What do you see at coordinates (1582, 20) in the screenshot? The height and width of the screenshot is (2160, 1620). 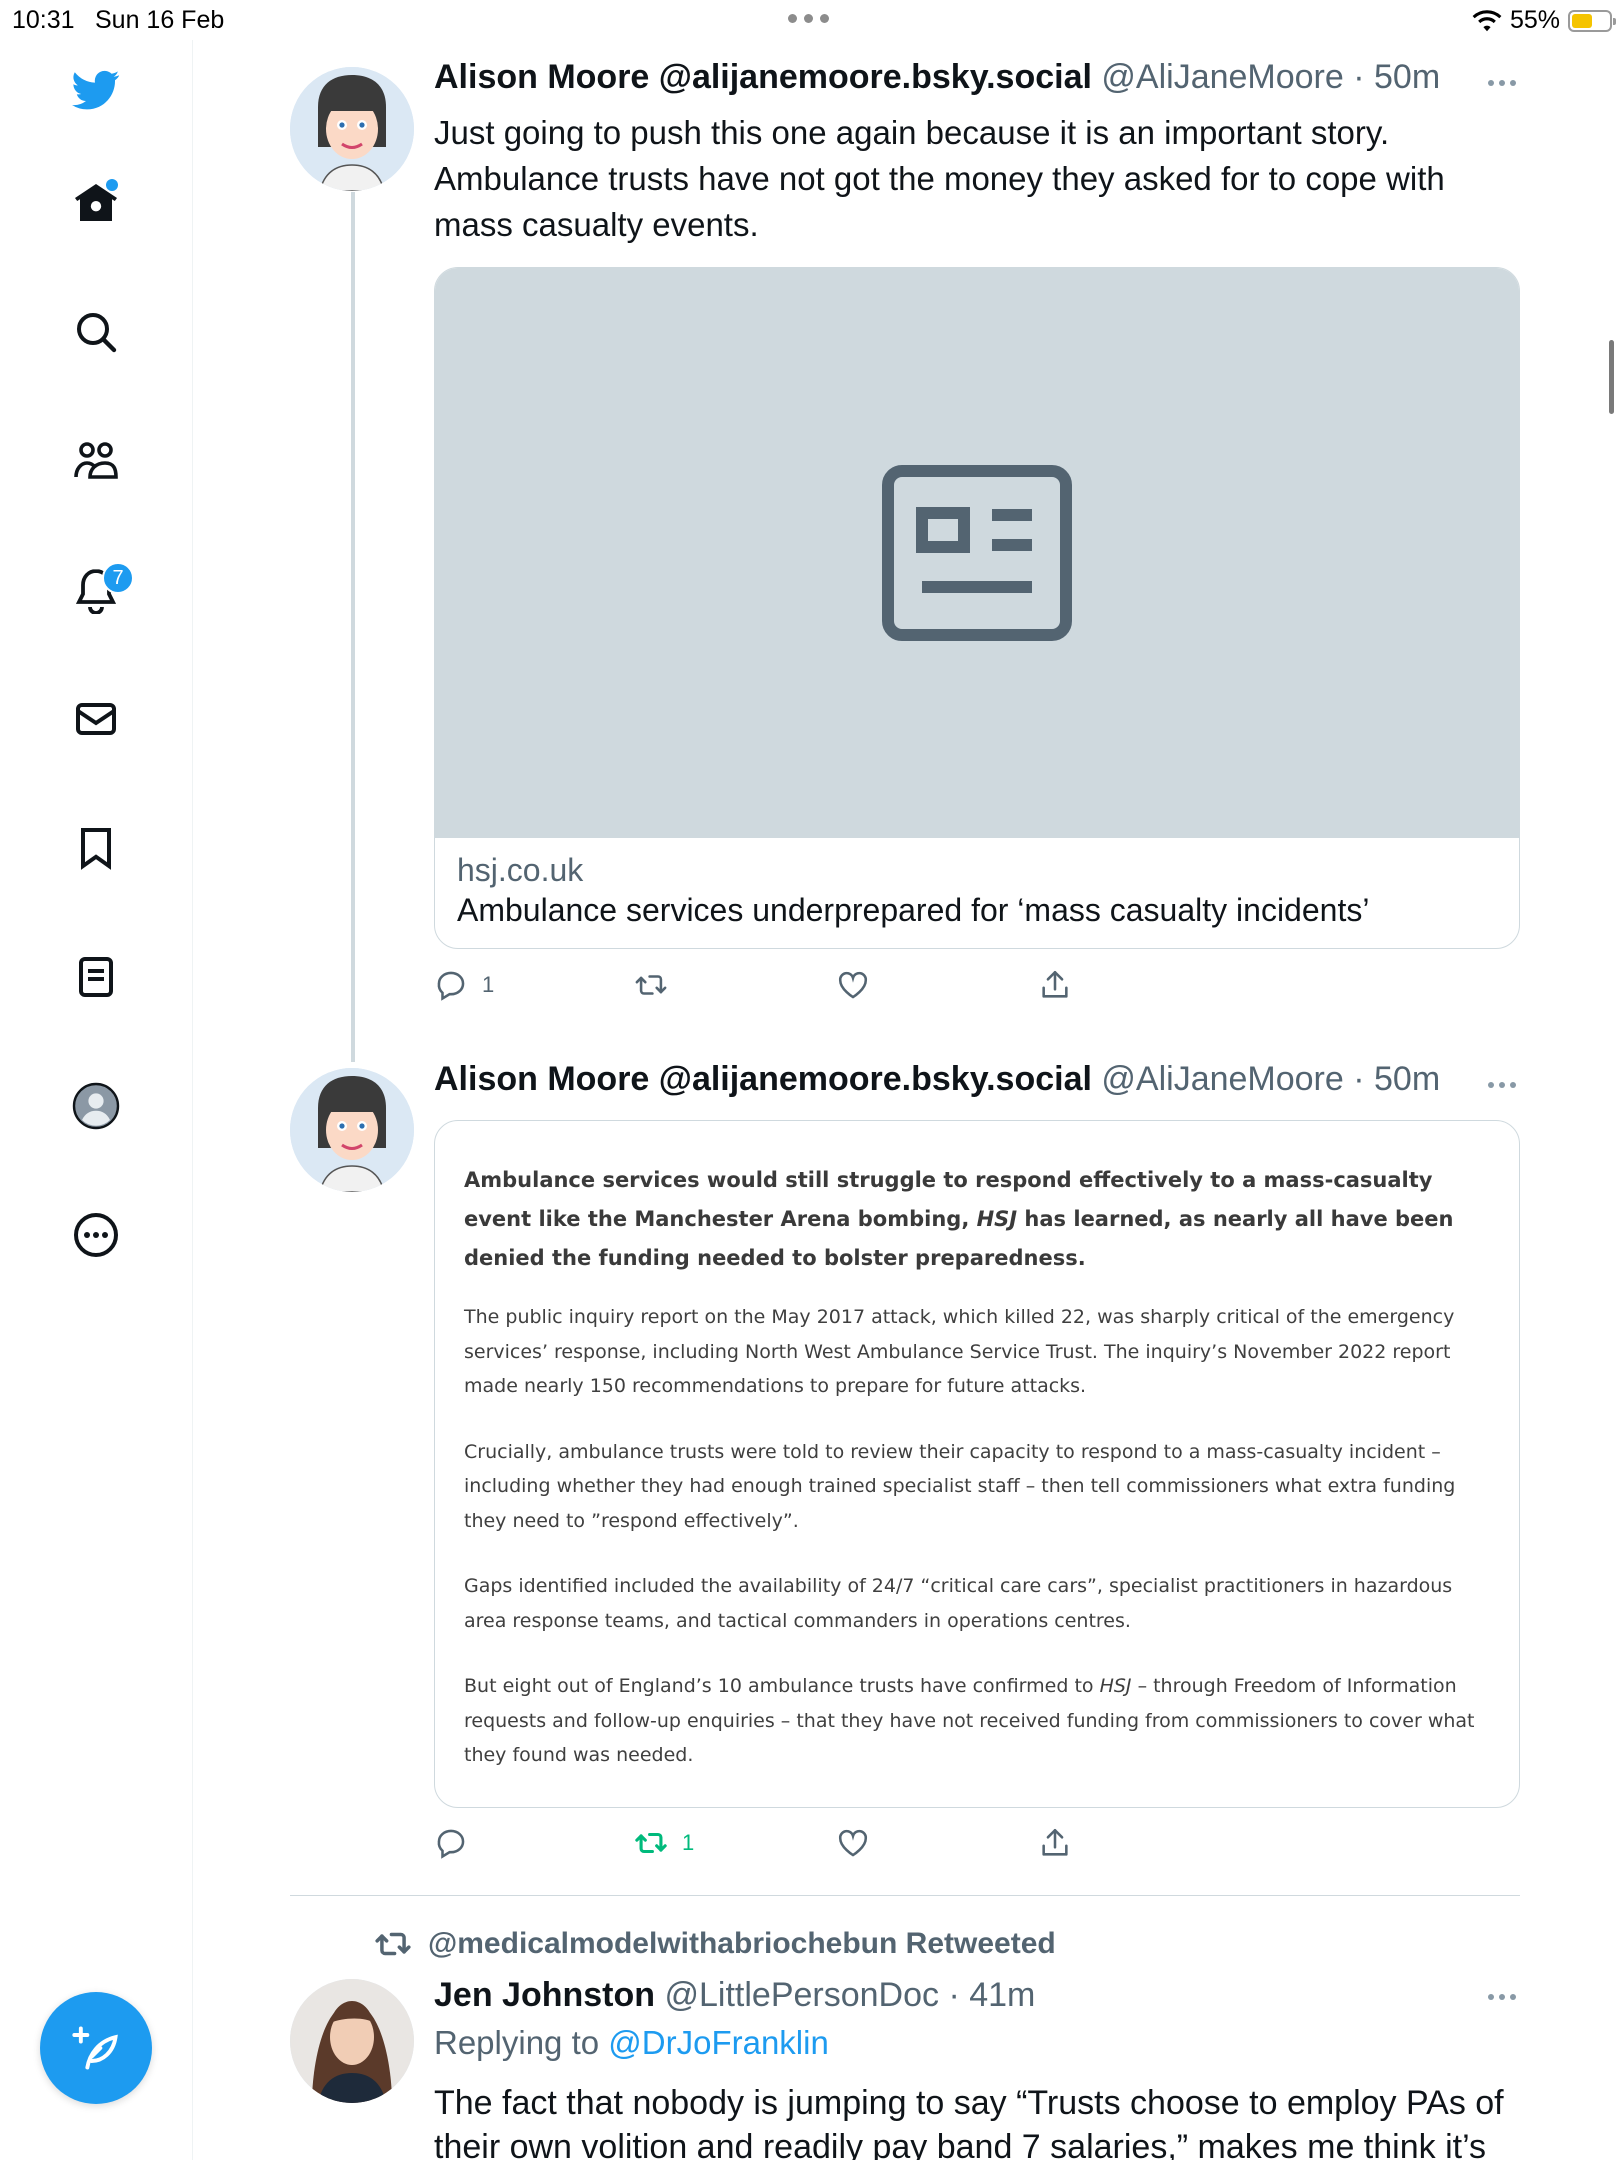 I see `battery-level-fill` at bounding box center [1582, 20].